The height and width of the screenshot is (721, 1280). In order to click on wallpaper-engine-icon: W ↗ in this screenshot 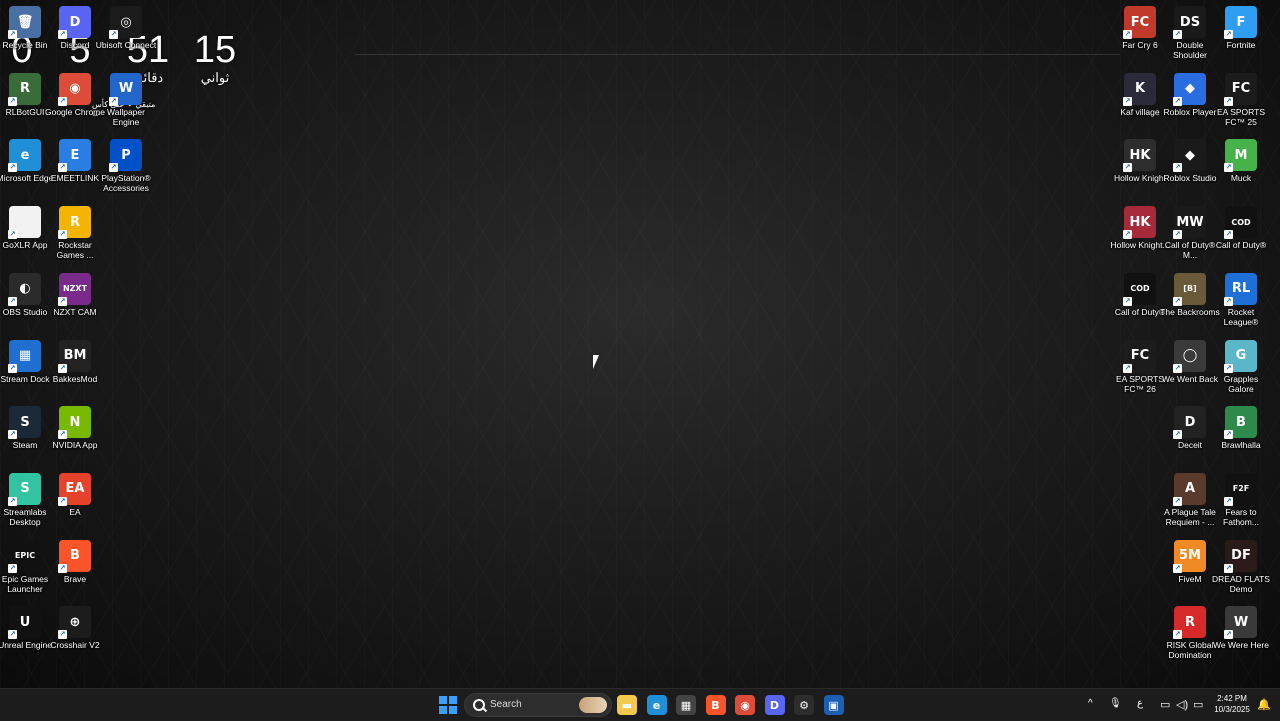, I will do `click(125, 89)`.